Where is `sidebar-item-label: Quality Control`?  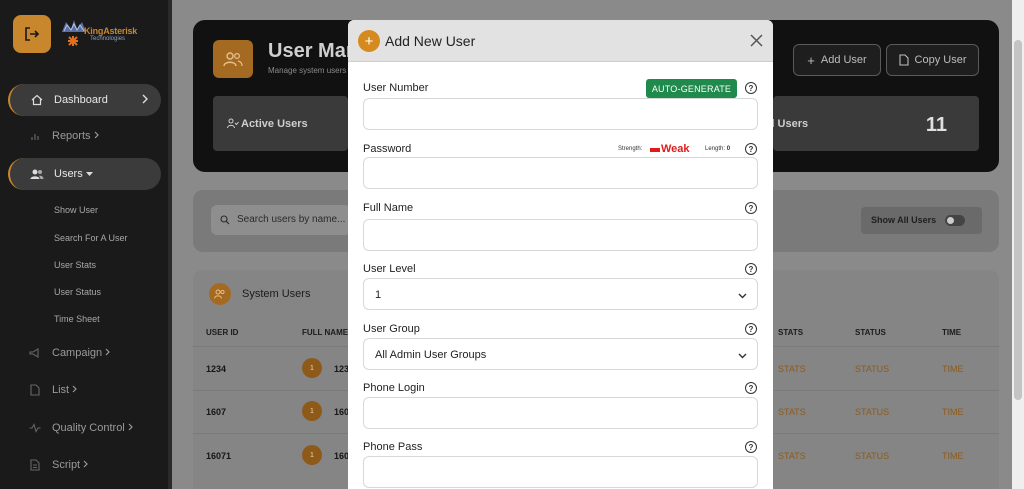
sidebar-item-label: Quality Control is located at coordinates (88, 428).